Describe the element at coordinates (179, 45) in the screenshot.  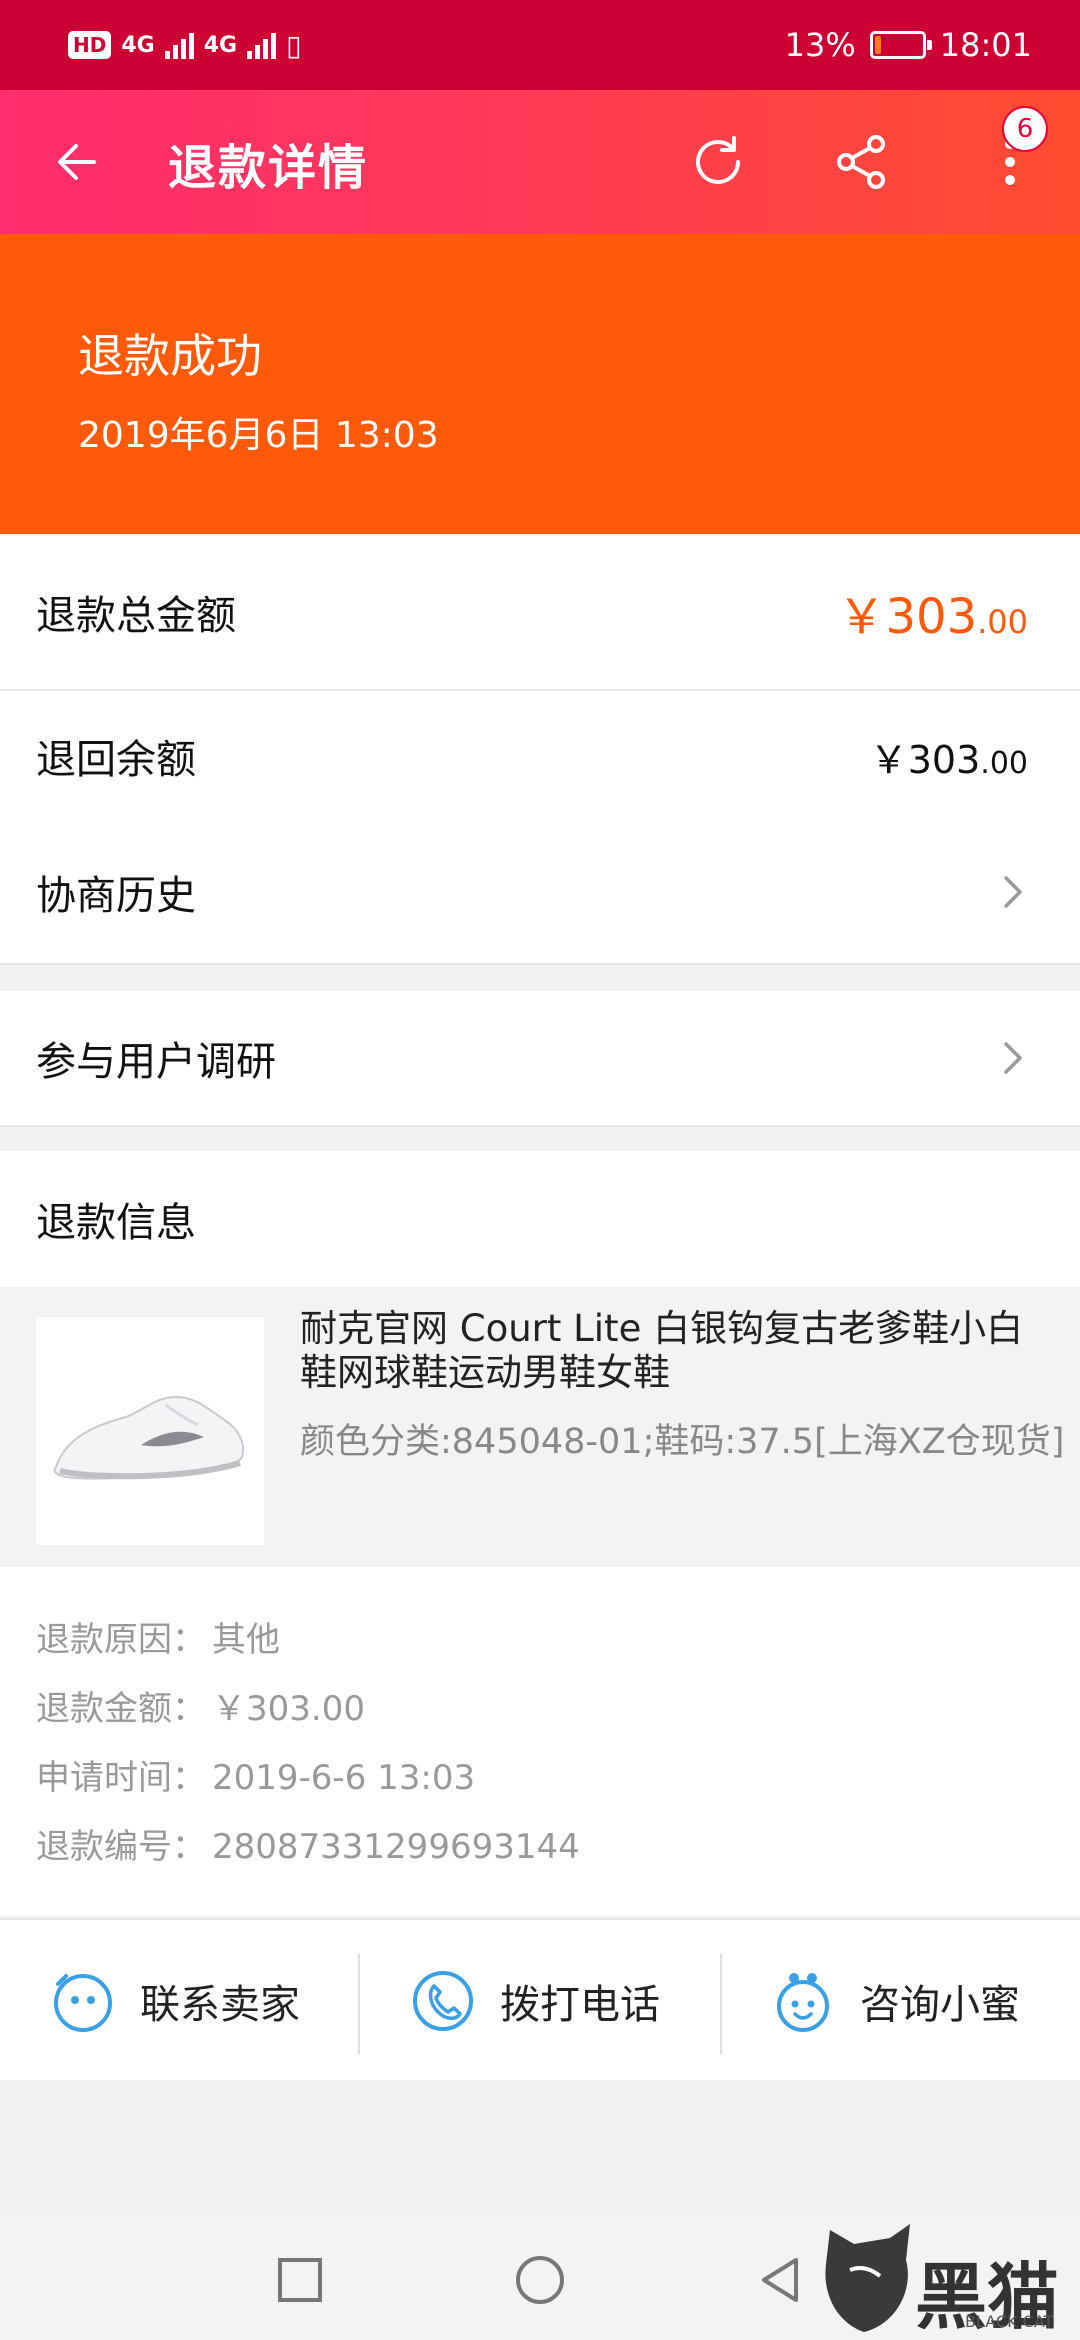
I see `signal-icon` at that location.